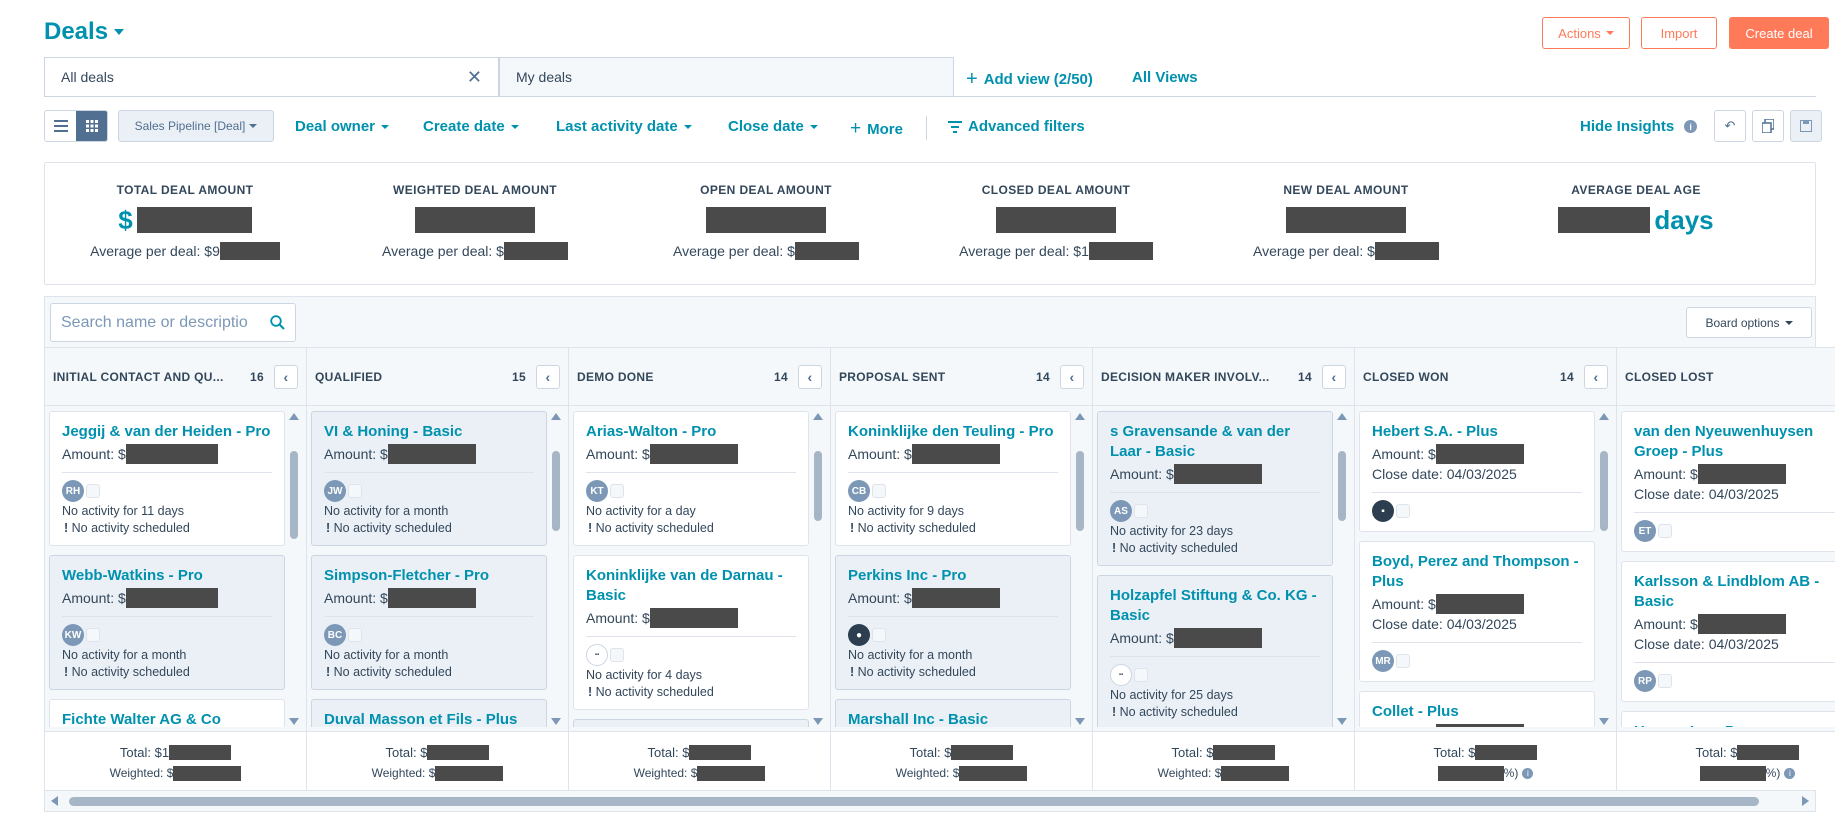  I want to click on deal-name: Hoover Inc - Pro, so click(1734, 724).